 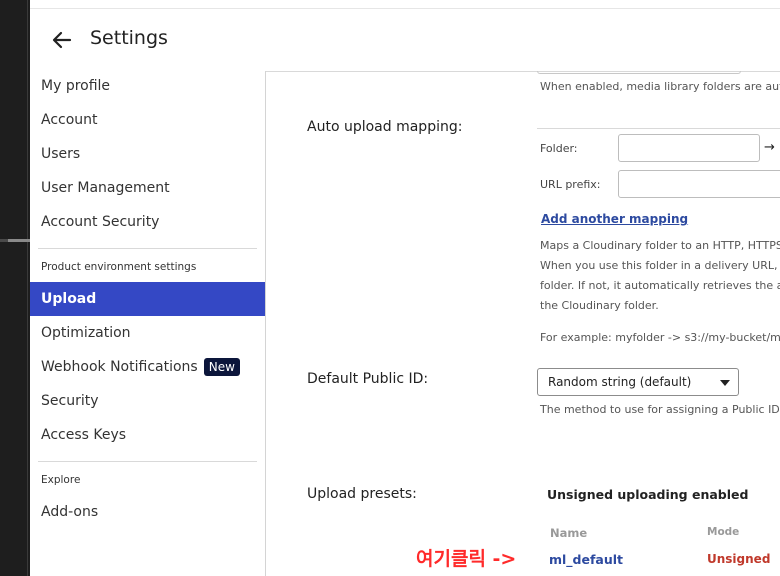 What do you see at coordinates (769, 147) in the screenshot?
I see `mapping-arrow-icon: →` at bounding box center [769, 147].